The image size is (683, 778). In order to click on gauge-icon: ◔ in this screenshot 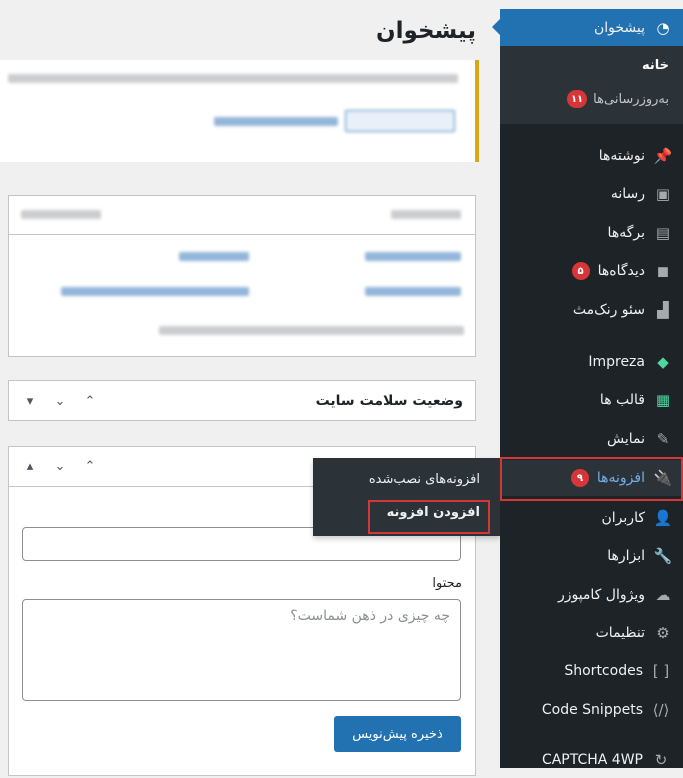, I will do `click(663, 27)`.